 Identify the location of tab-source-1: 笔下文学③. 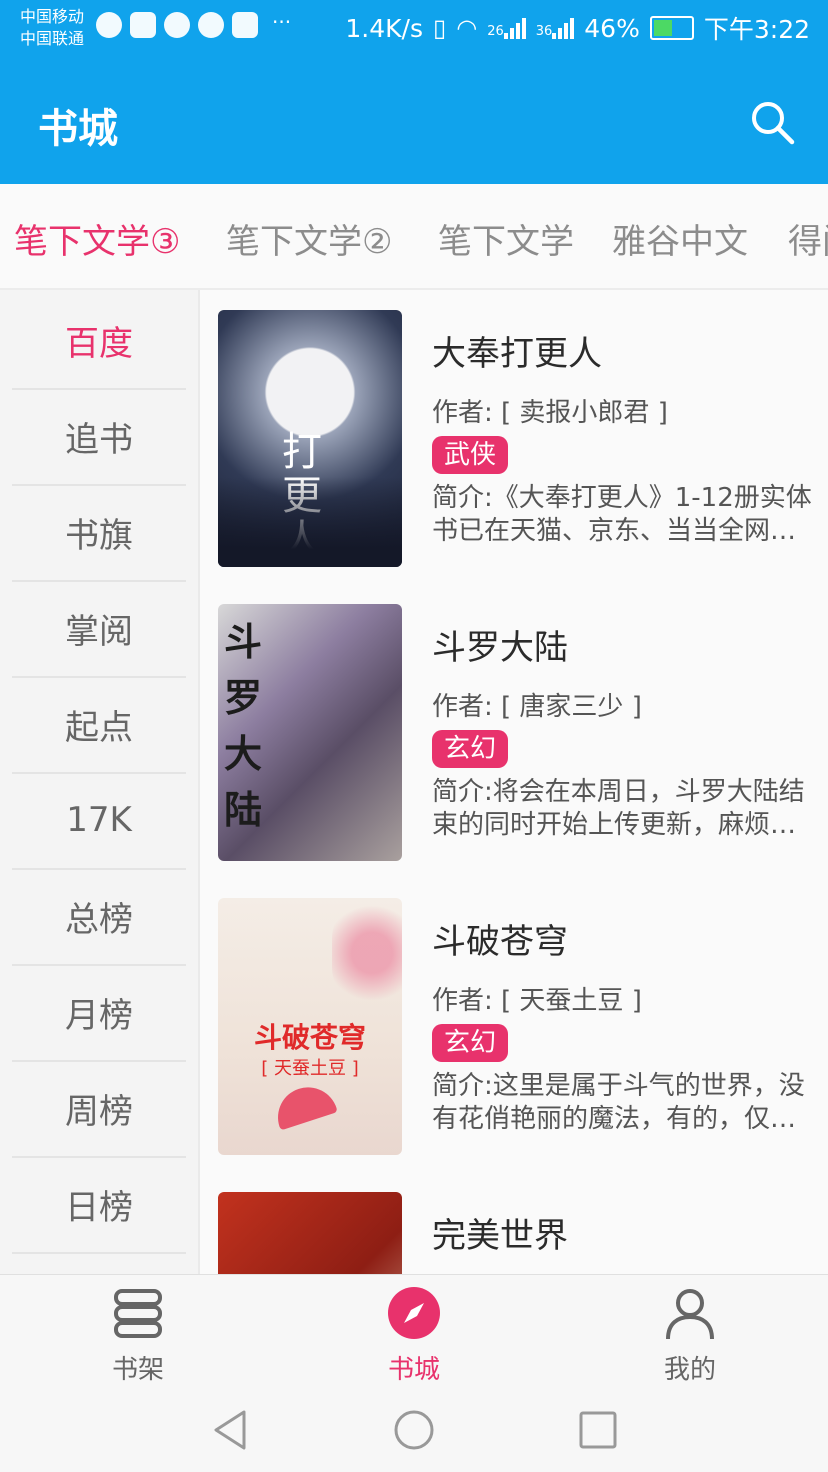
(97, 238).